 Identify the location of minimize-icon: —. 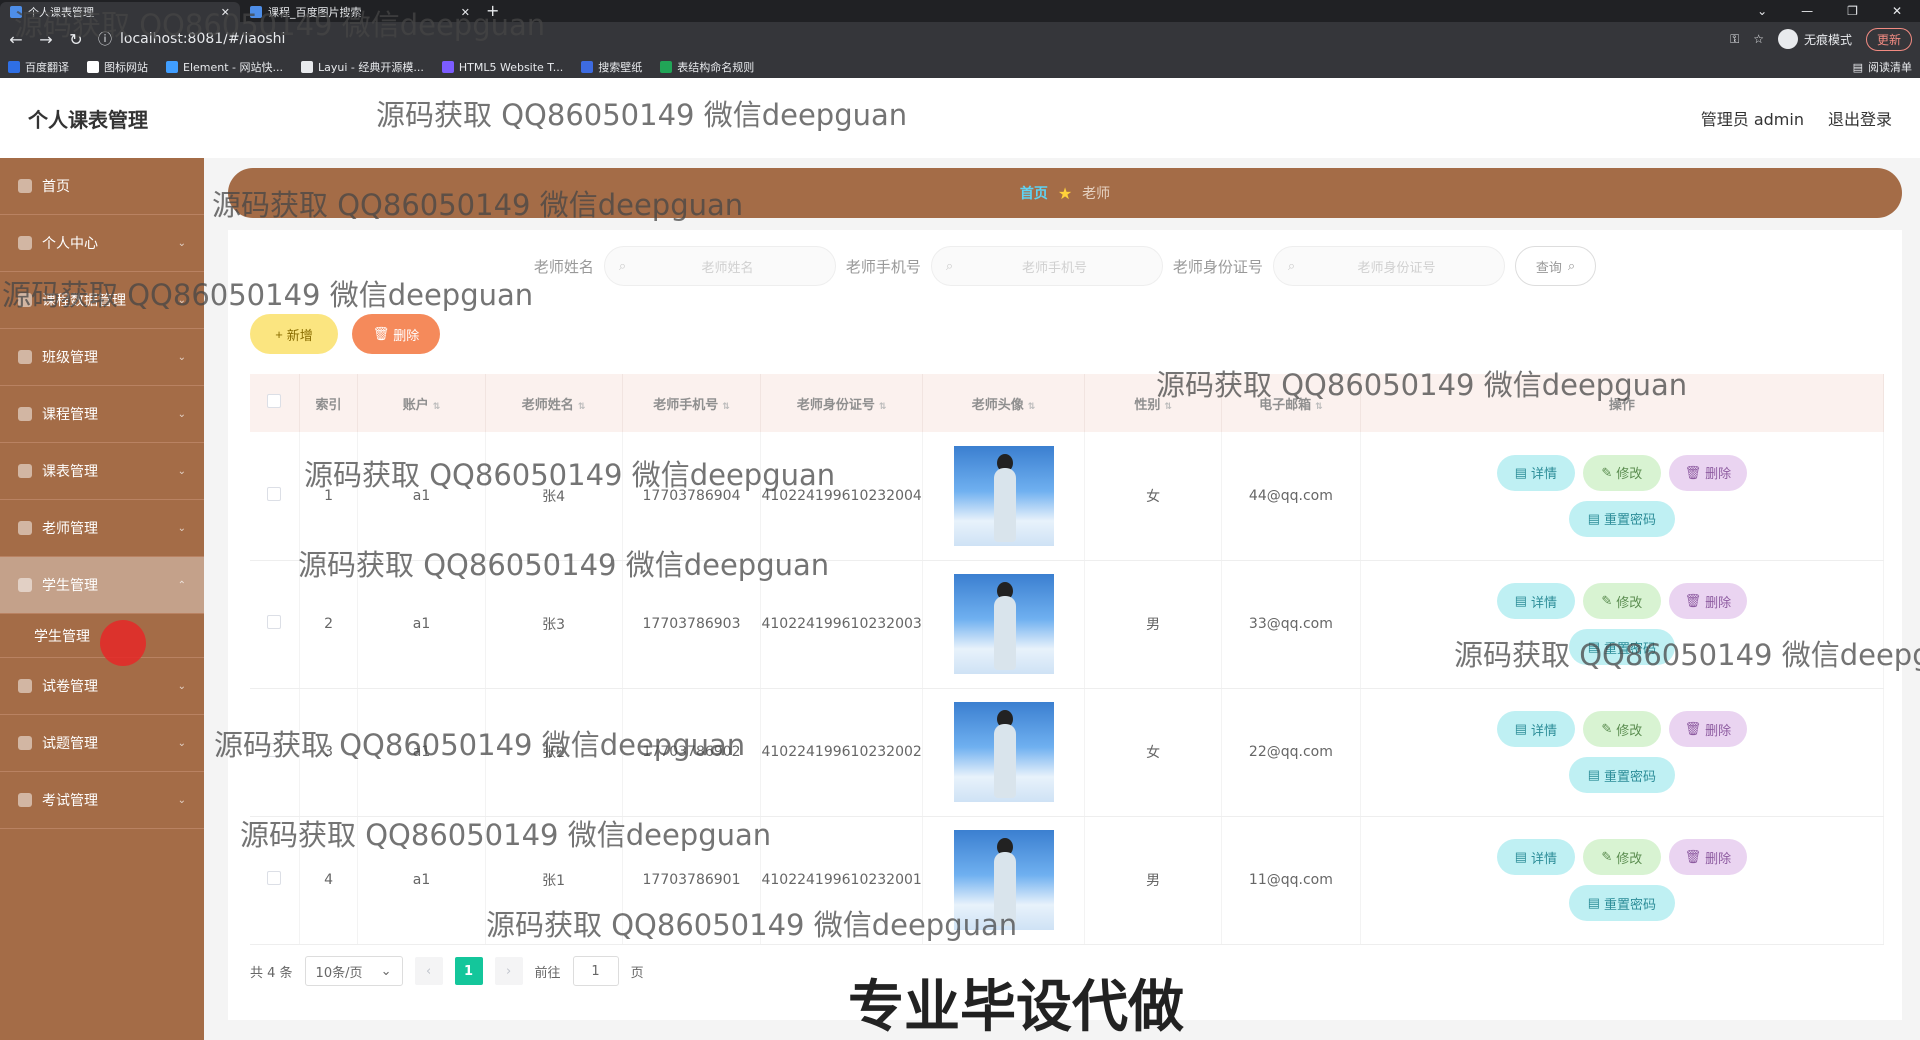
(1807, 11).